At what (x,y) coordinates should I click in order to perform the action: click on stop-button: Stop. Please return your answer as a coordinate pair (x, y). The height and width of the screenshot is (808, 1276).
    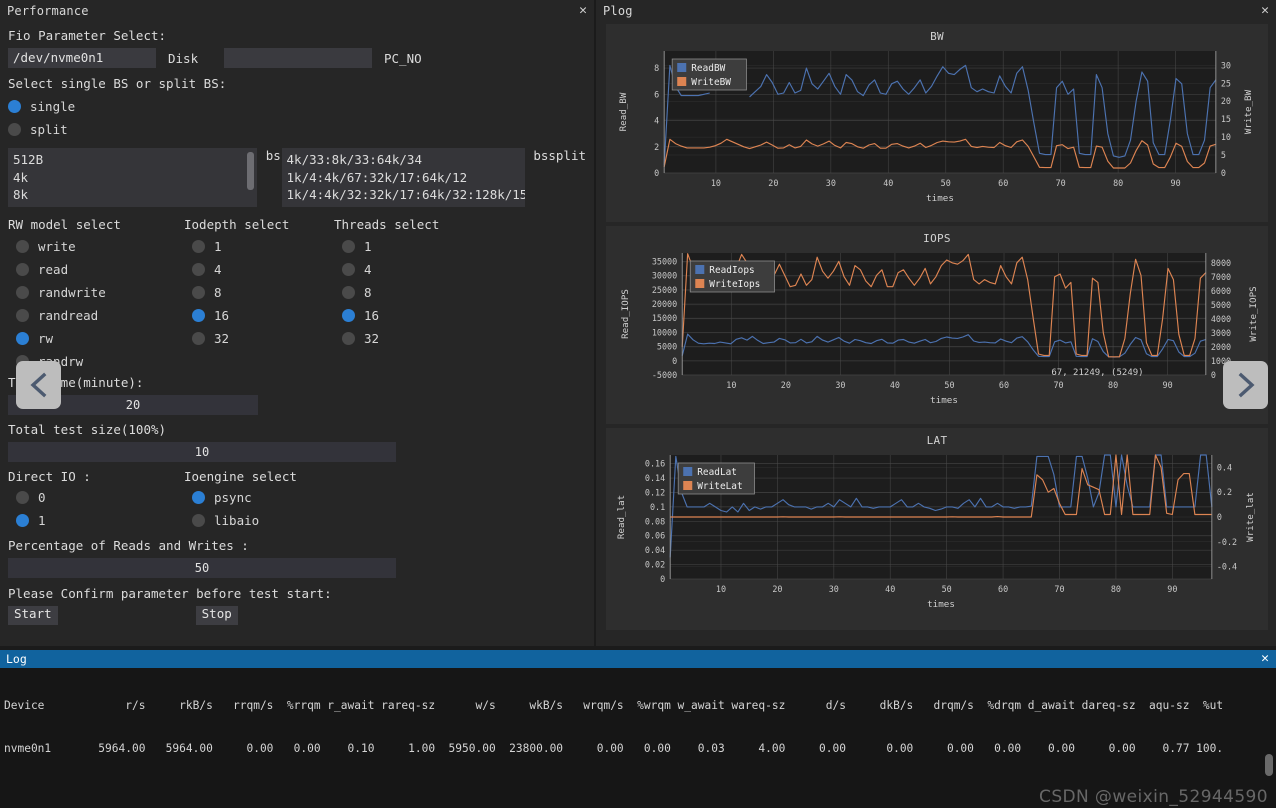
    Looking at the image, I should click on (216, 615).